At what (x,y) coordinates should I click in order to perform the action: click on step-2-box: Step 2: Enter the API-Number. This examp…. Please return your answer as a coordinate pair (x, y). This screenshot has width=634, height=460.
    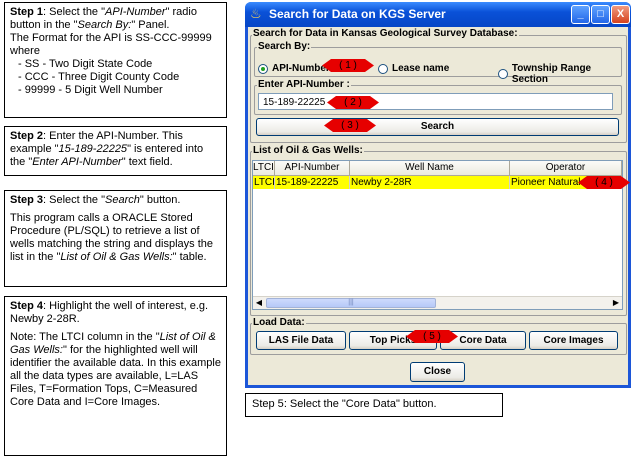
    Looking at the image, I should click on (115, 151).